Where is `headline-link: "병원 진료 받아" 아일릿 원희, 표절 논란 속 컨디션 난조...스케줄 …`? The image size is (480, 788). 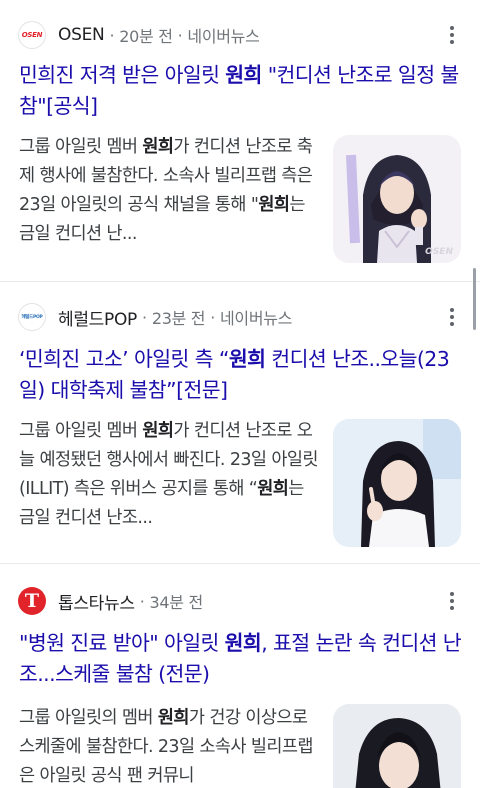
headline-link: "병원 진료 받아" 아일릿 원희, 표절 논란 속 컨디션 난조...스케줄 … is located at coordinates (240, 659).